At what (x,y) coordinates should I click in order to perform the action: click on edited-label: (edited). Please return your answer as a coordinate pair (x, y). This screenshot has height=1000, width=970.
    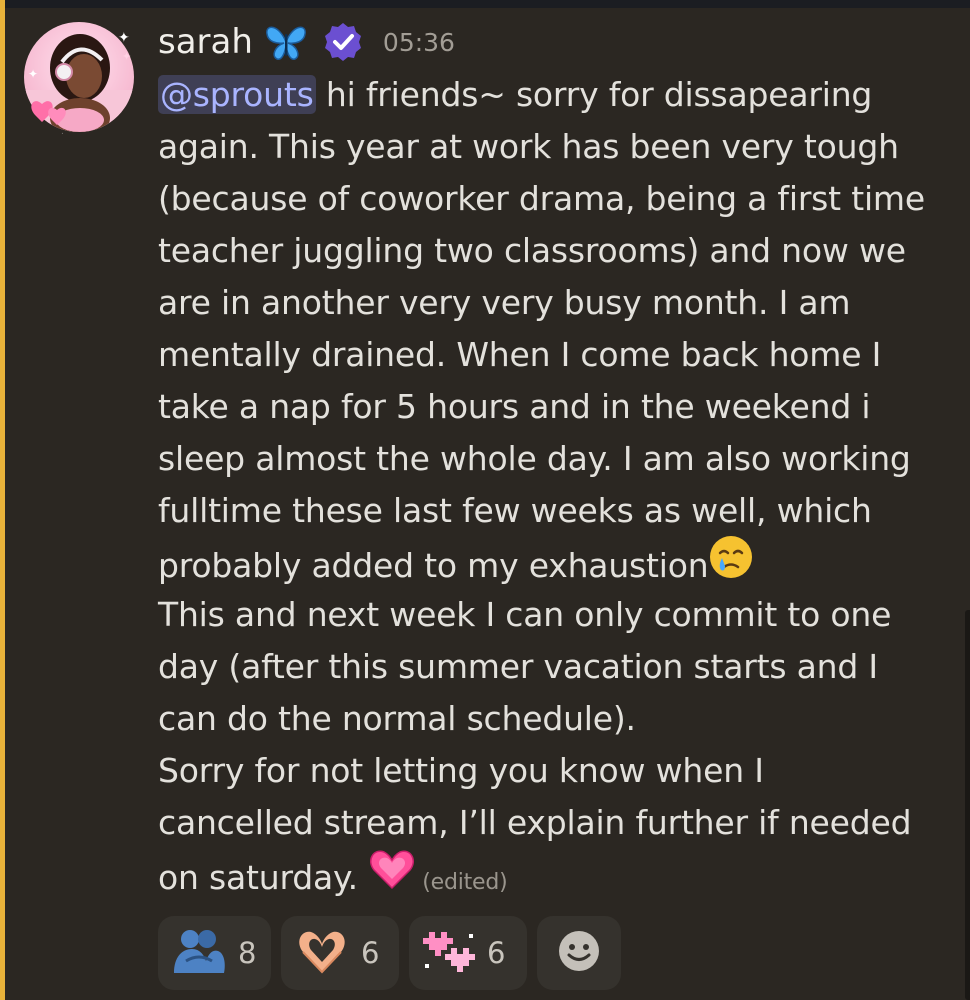
    Looking at the image, I should click on (465, 882).